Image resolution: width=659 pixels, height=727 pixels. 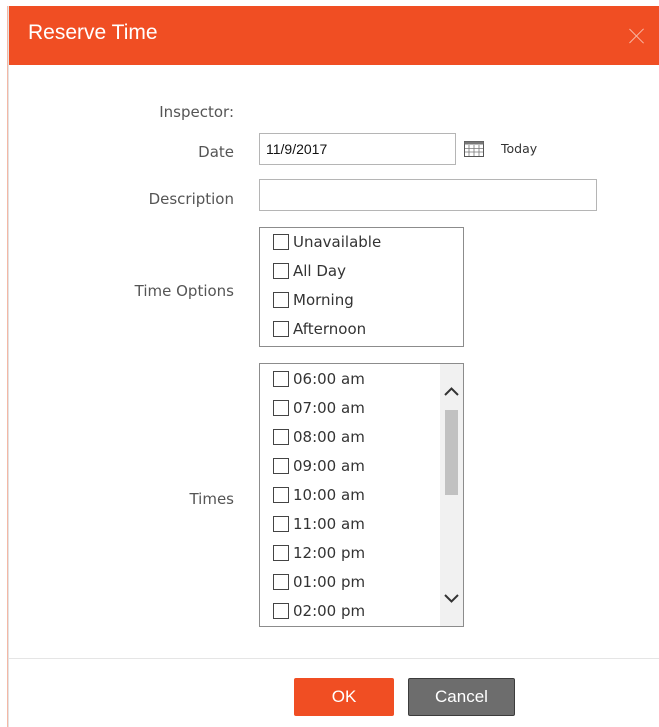 I want to click on time-option-morning: Morning, so click(x=313, y=300).